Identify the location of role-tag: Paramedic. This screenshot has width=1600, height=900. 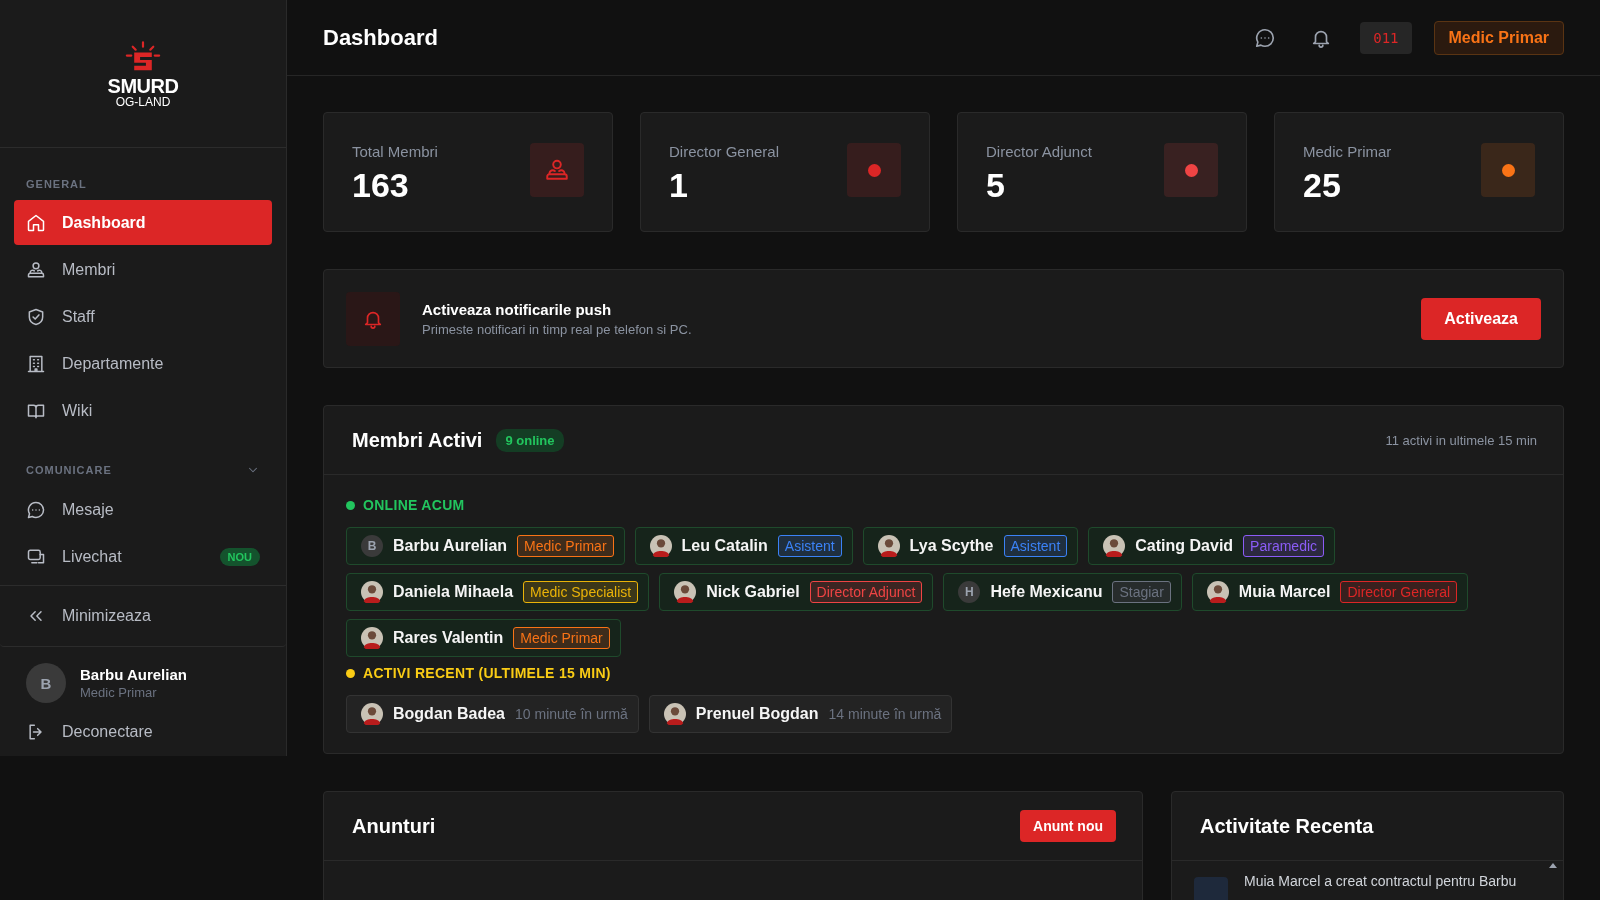
(1284, 546).